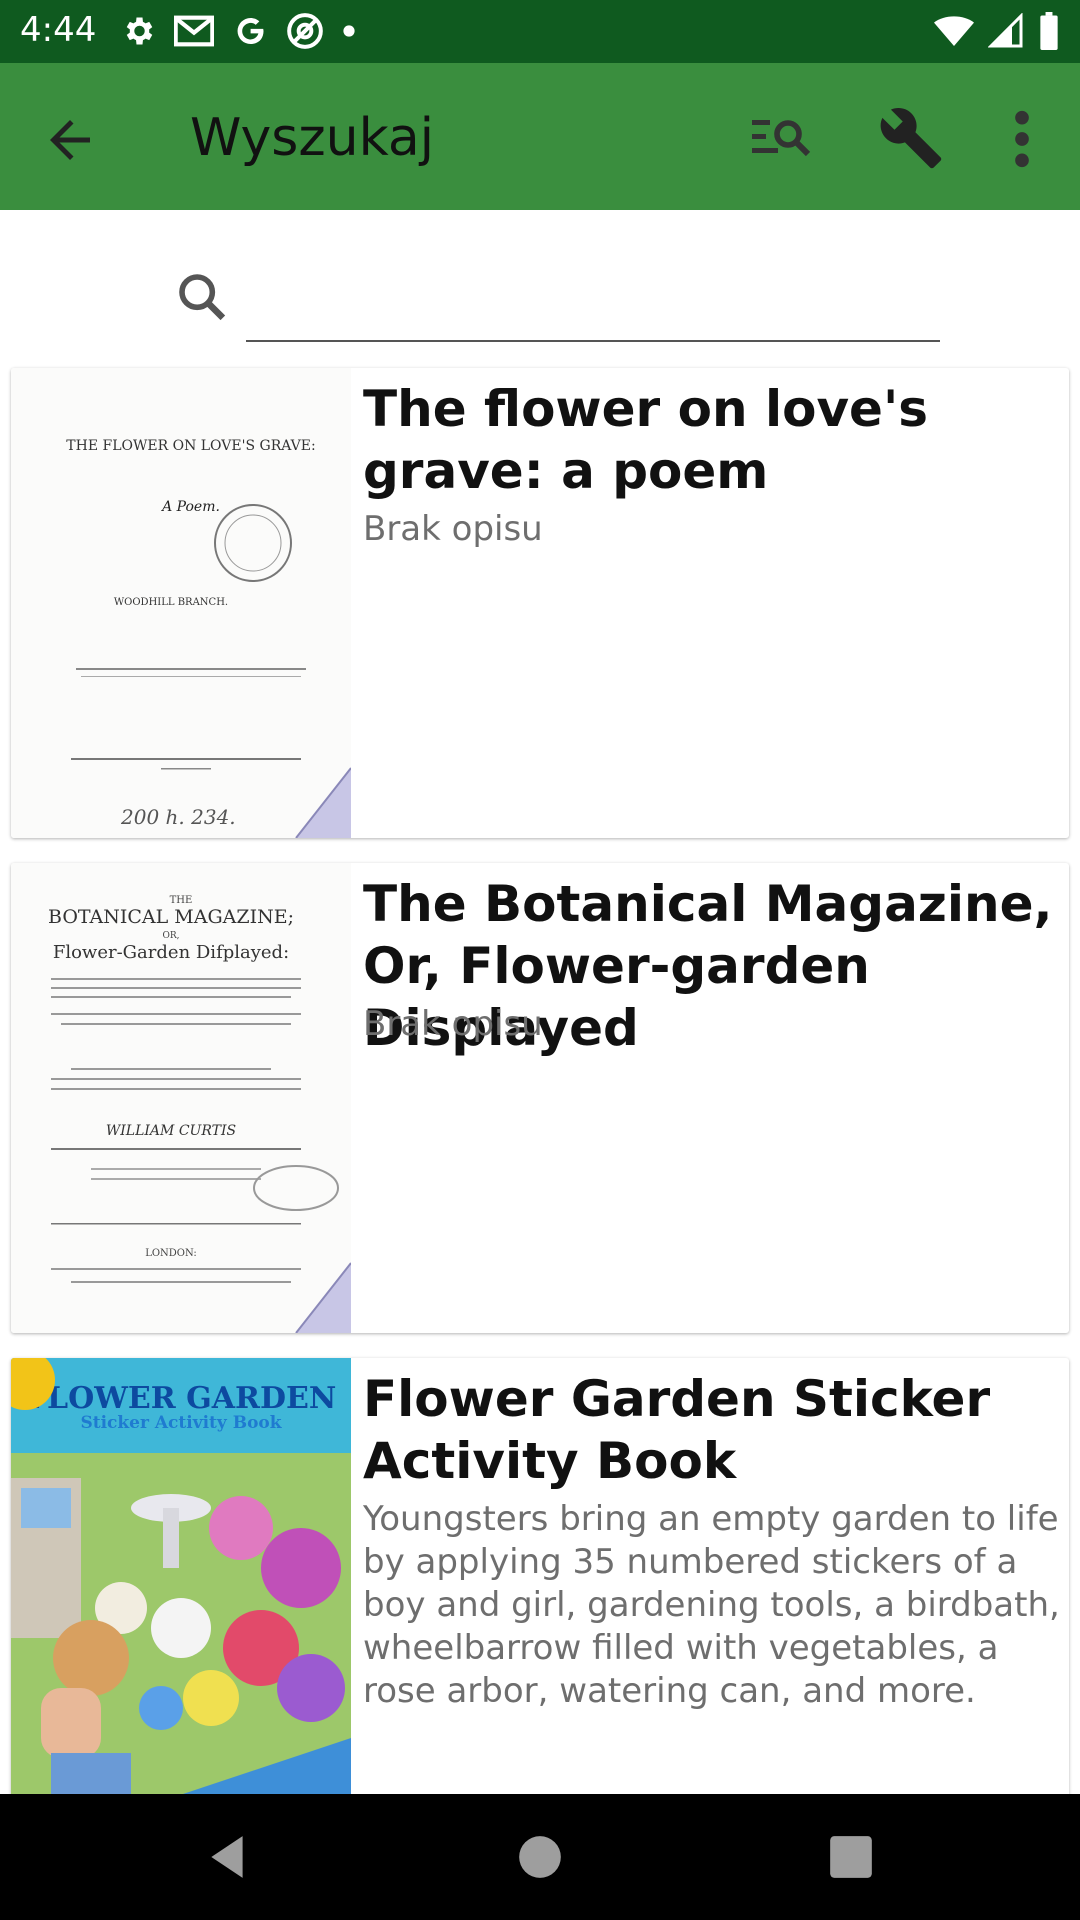 Image resolution: width=1080 pixels, height=1920 pixels. I want to click on notification-icons, so click(238, 31).